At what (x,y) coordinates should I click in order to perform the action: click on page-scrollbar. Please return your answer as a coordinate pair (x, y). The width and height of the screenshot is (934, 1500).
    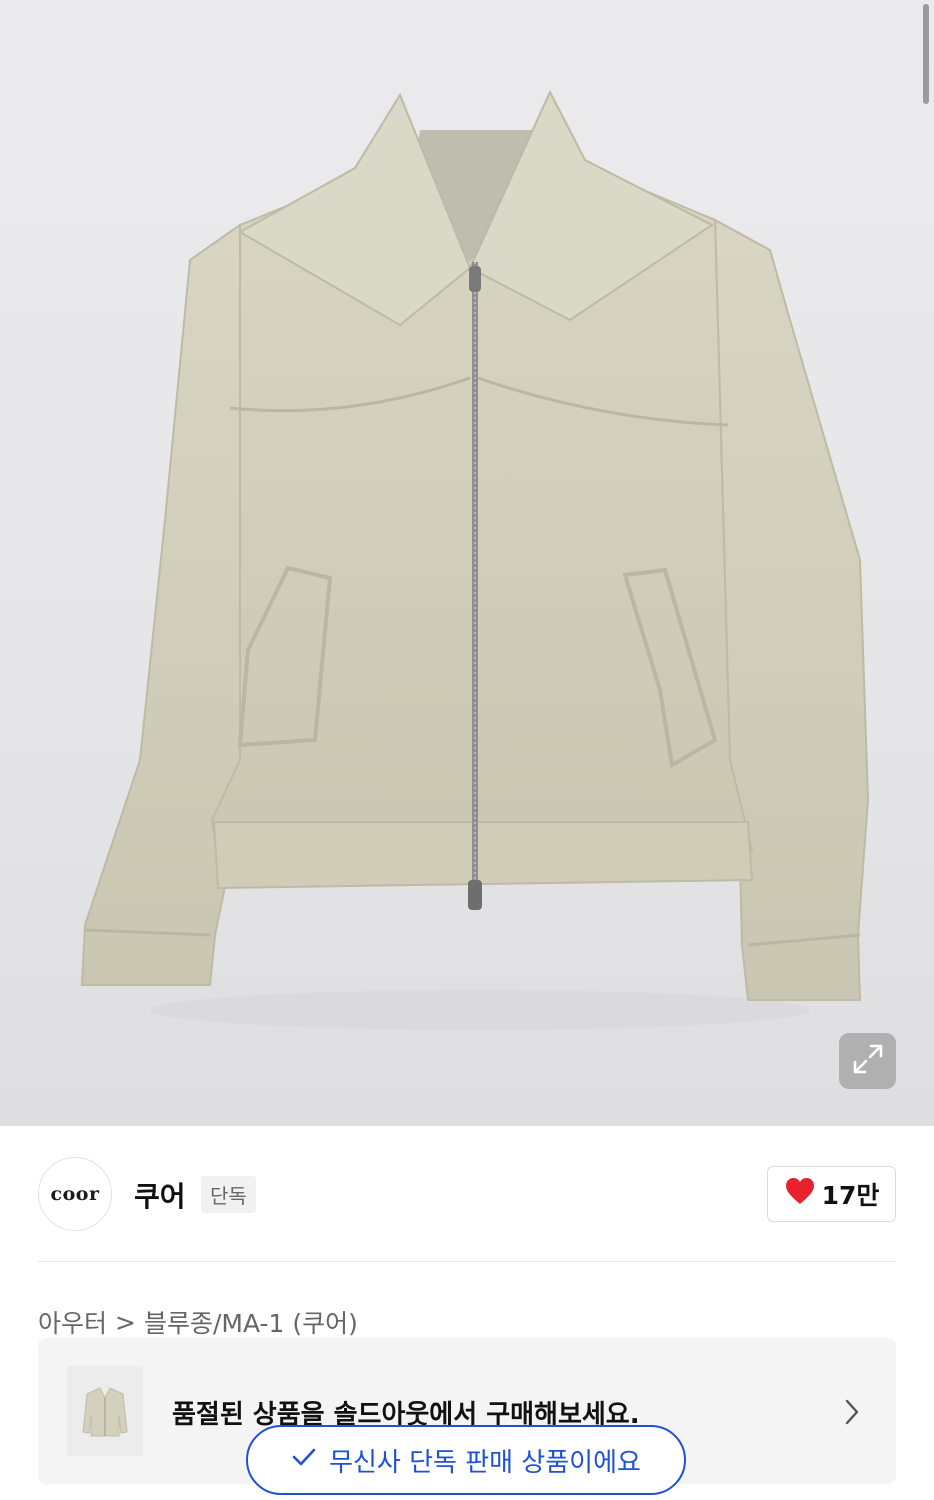
    Looking at the image, I should click on (926, 54).